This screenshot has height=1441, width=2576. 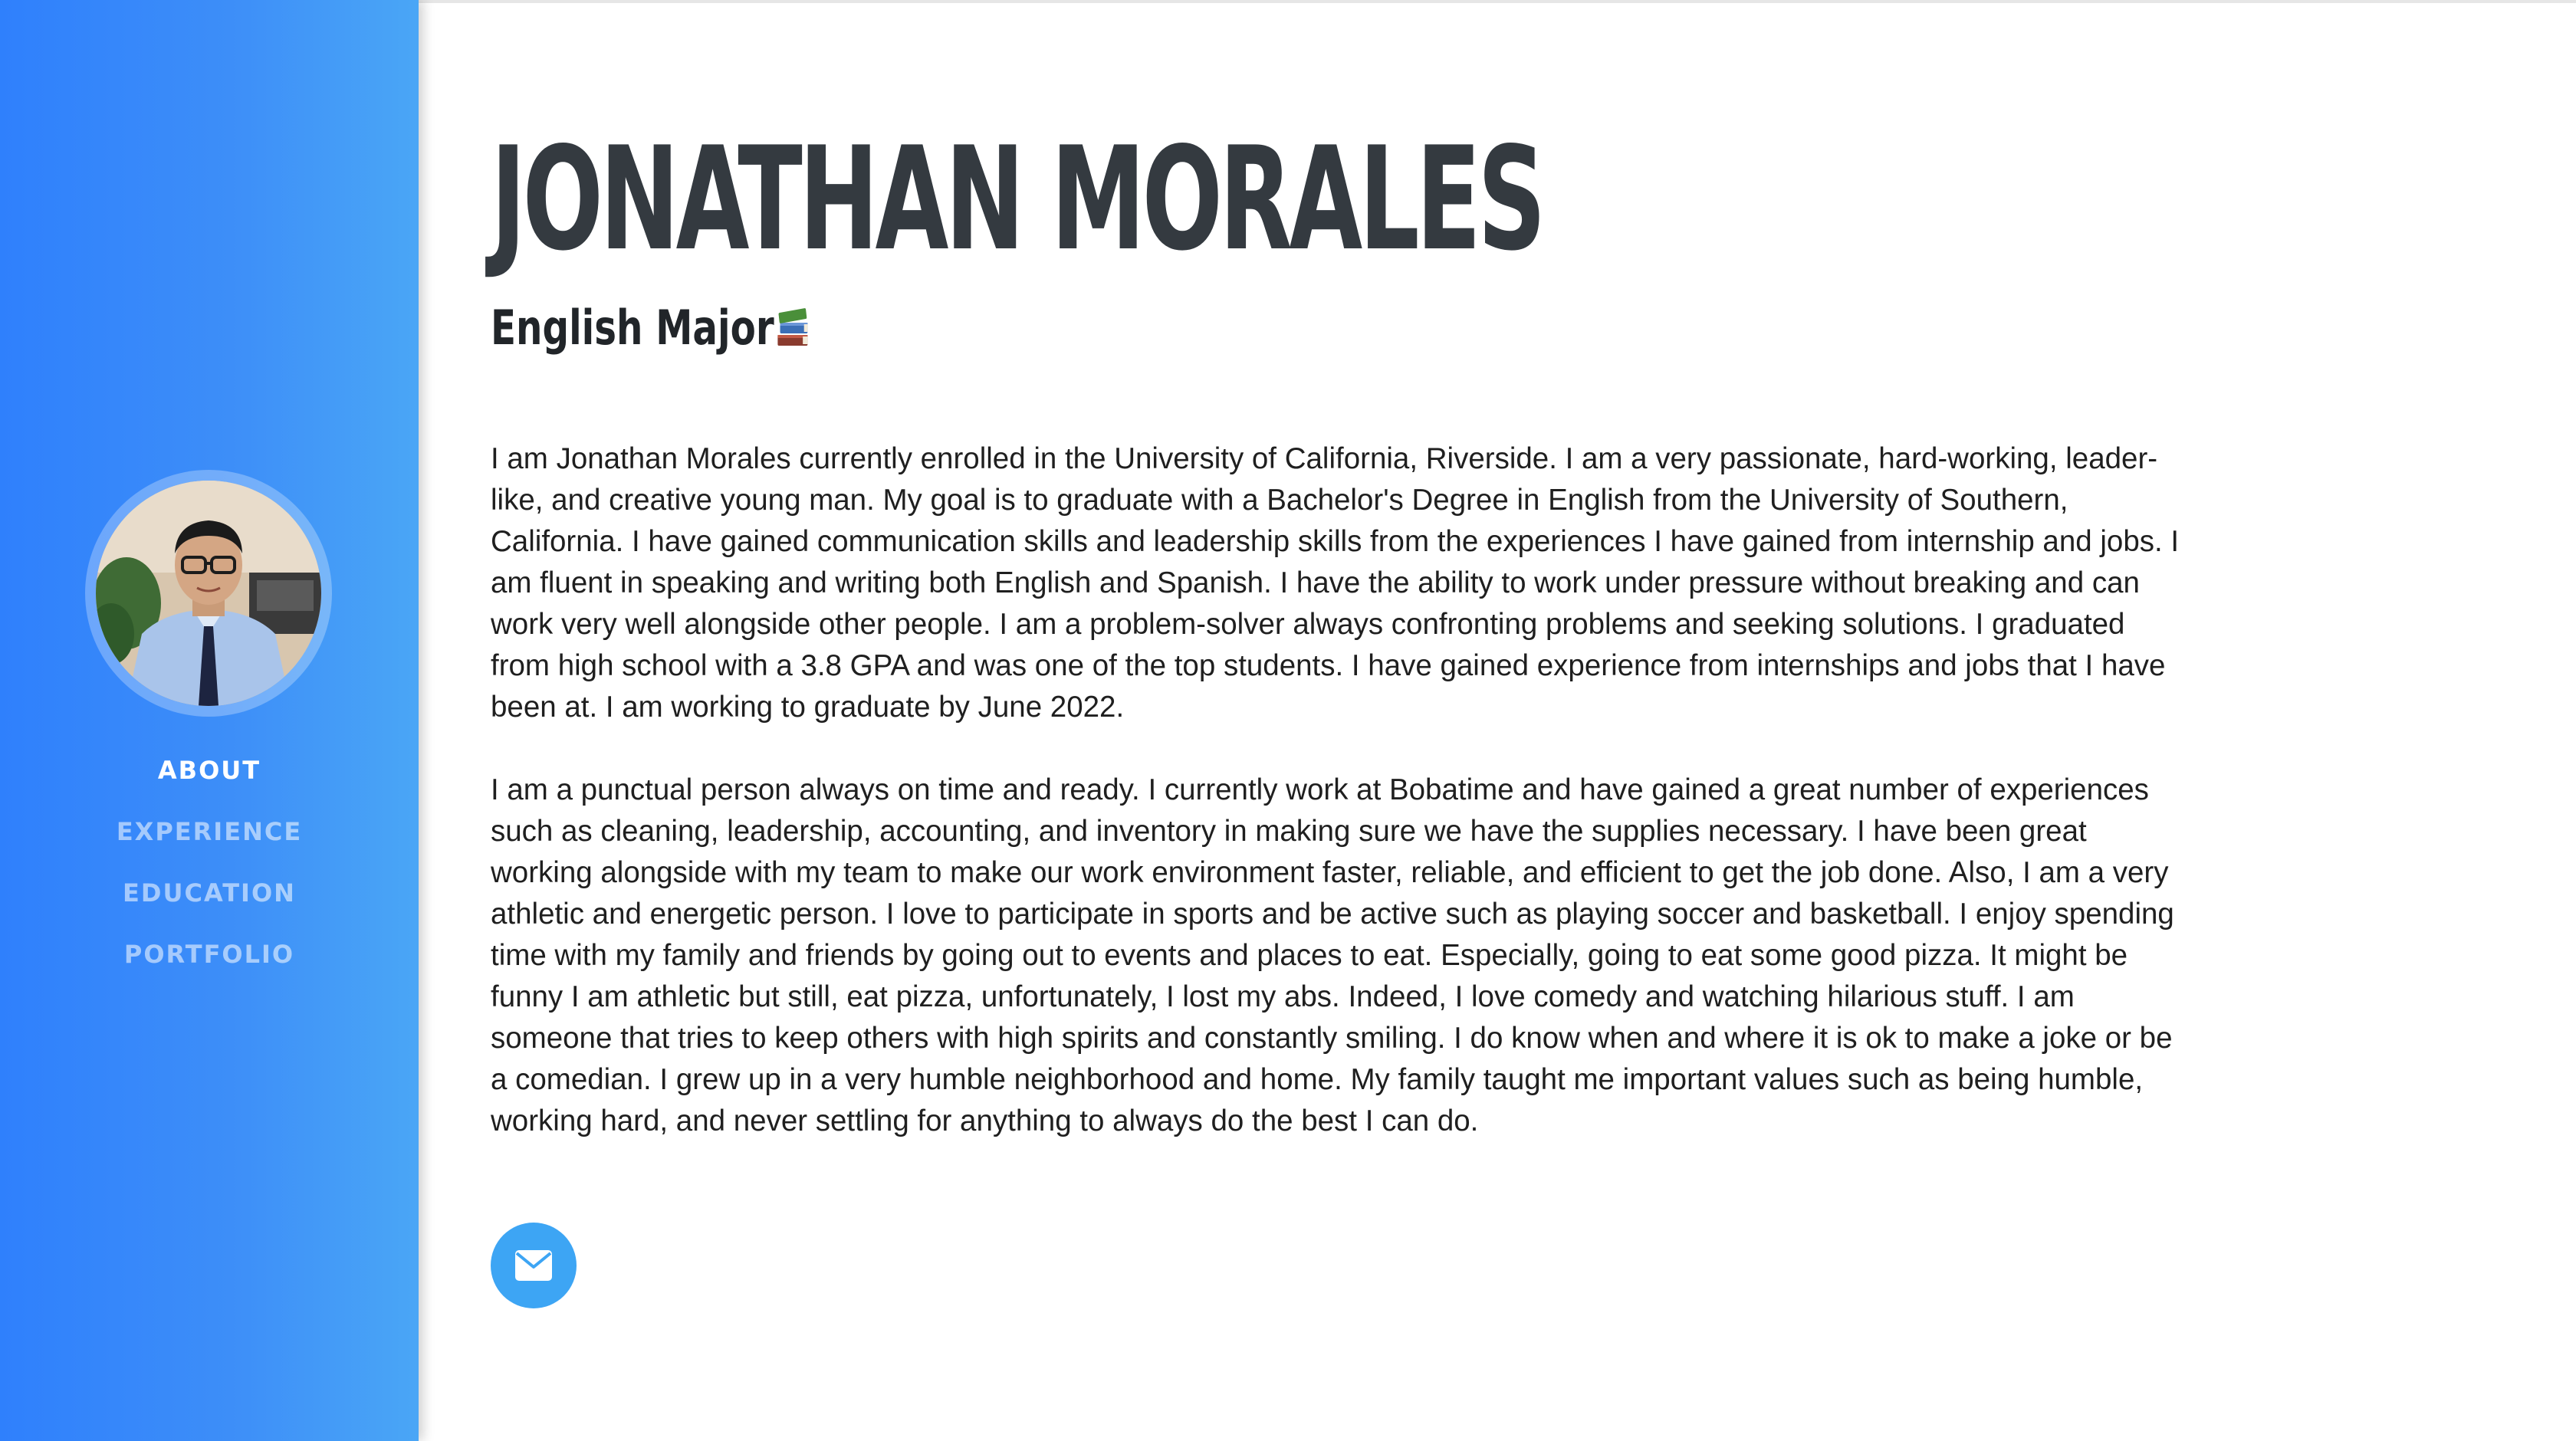 I want to click on nav-item-portfolio: PORTFOLIO, so click(x=209, y=965).